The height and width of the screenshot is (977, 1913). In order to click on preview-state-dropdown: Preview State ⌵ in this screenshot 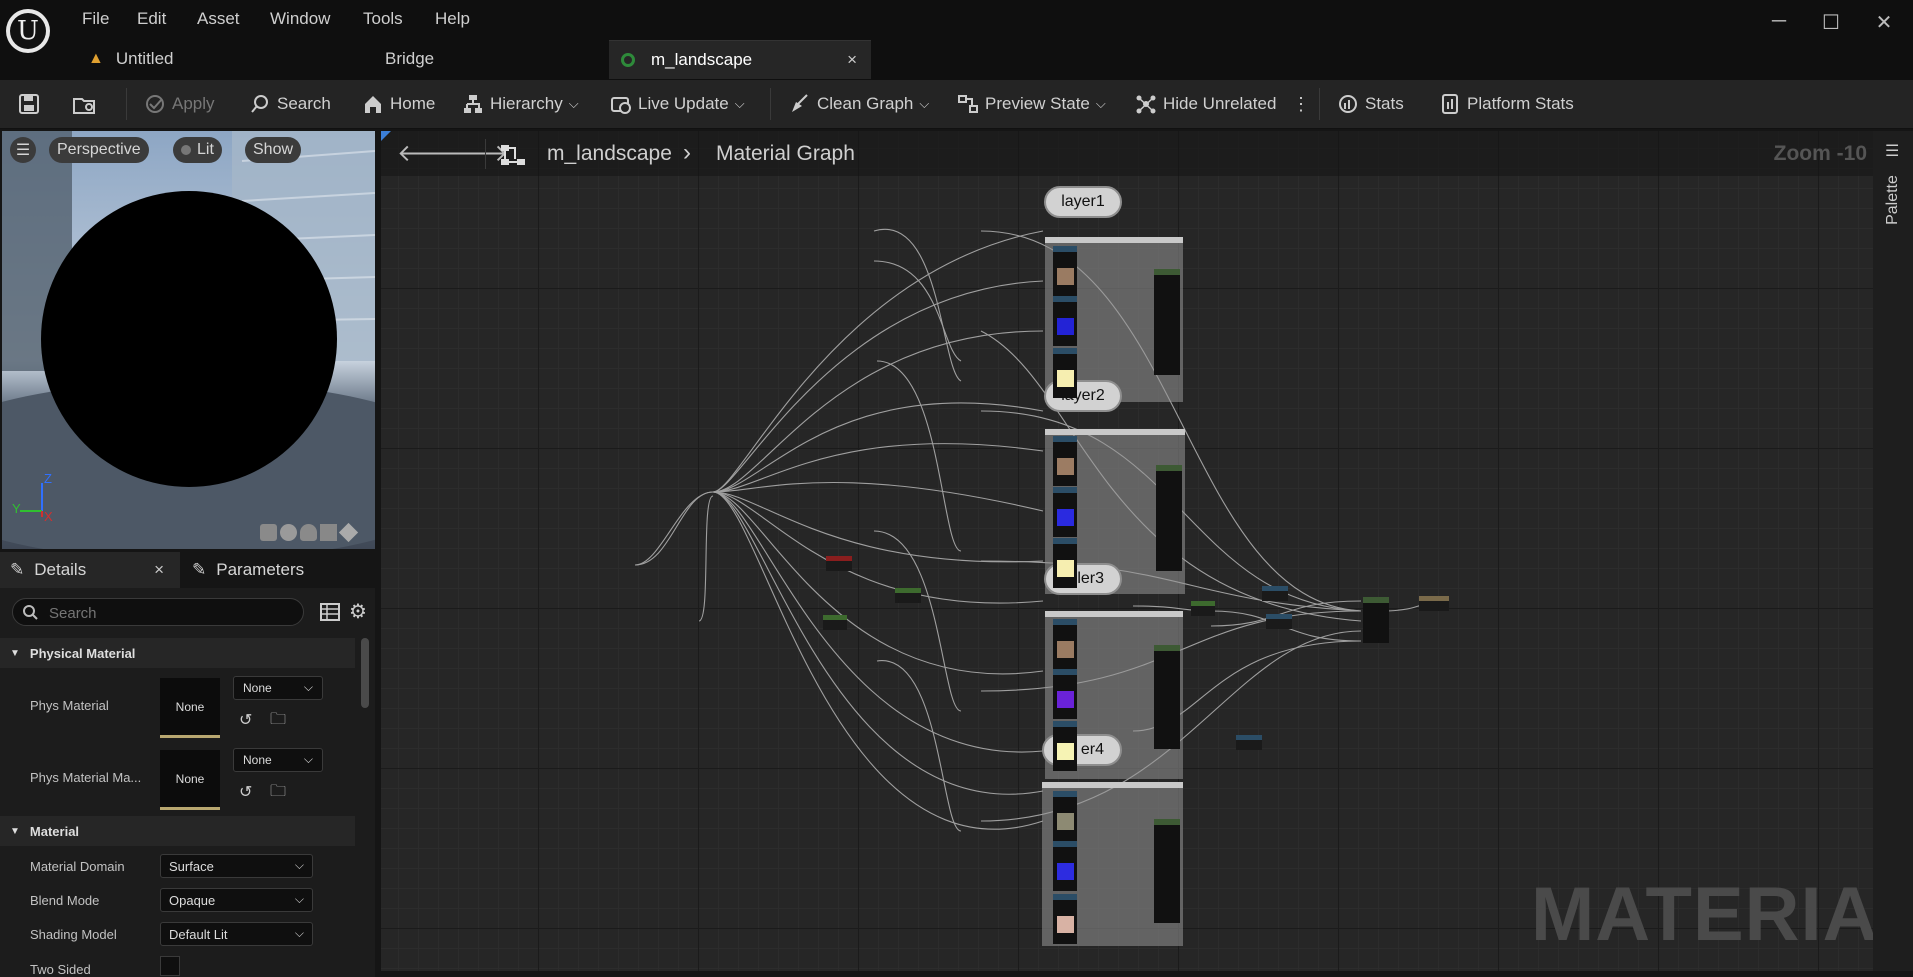, I will do `click(1031, 104)`.